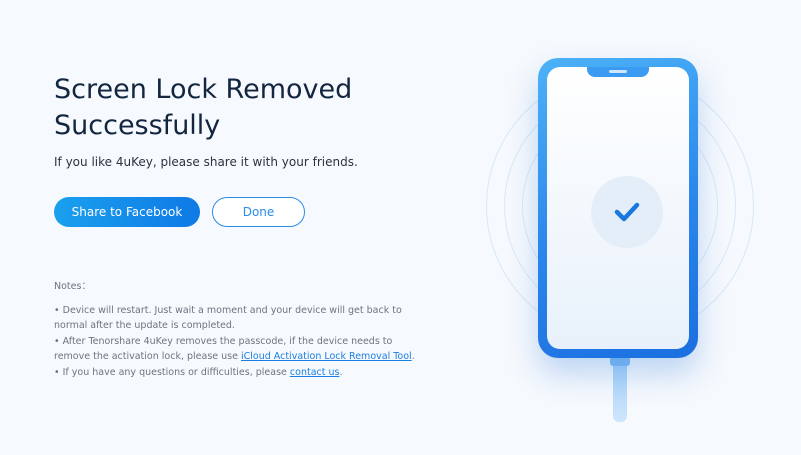  I want to click on done-button: Done, so click(258, 212).